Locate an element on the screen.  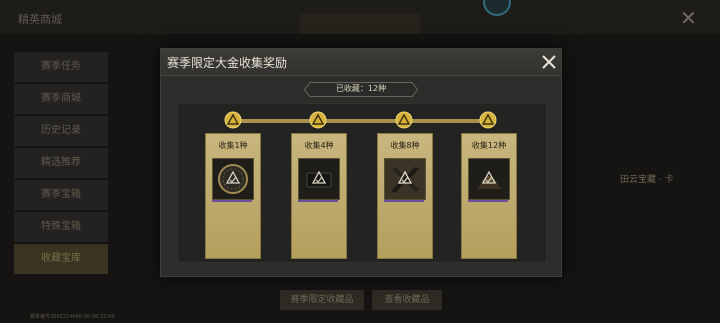
background-close-icon: ✕ is located at coordinates (688, 18).